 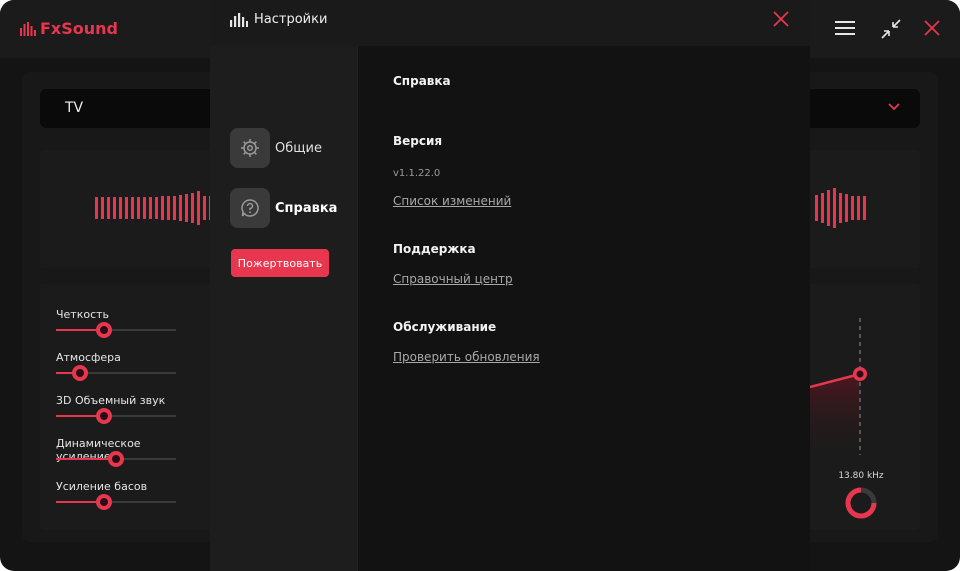 What do you see at coordinates (74, 108) in the screenshot?
I see `preset-value: TV` at bounding box center [74, 108].